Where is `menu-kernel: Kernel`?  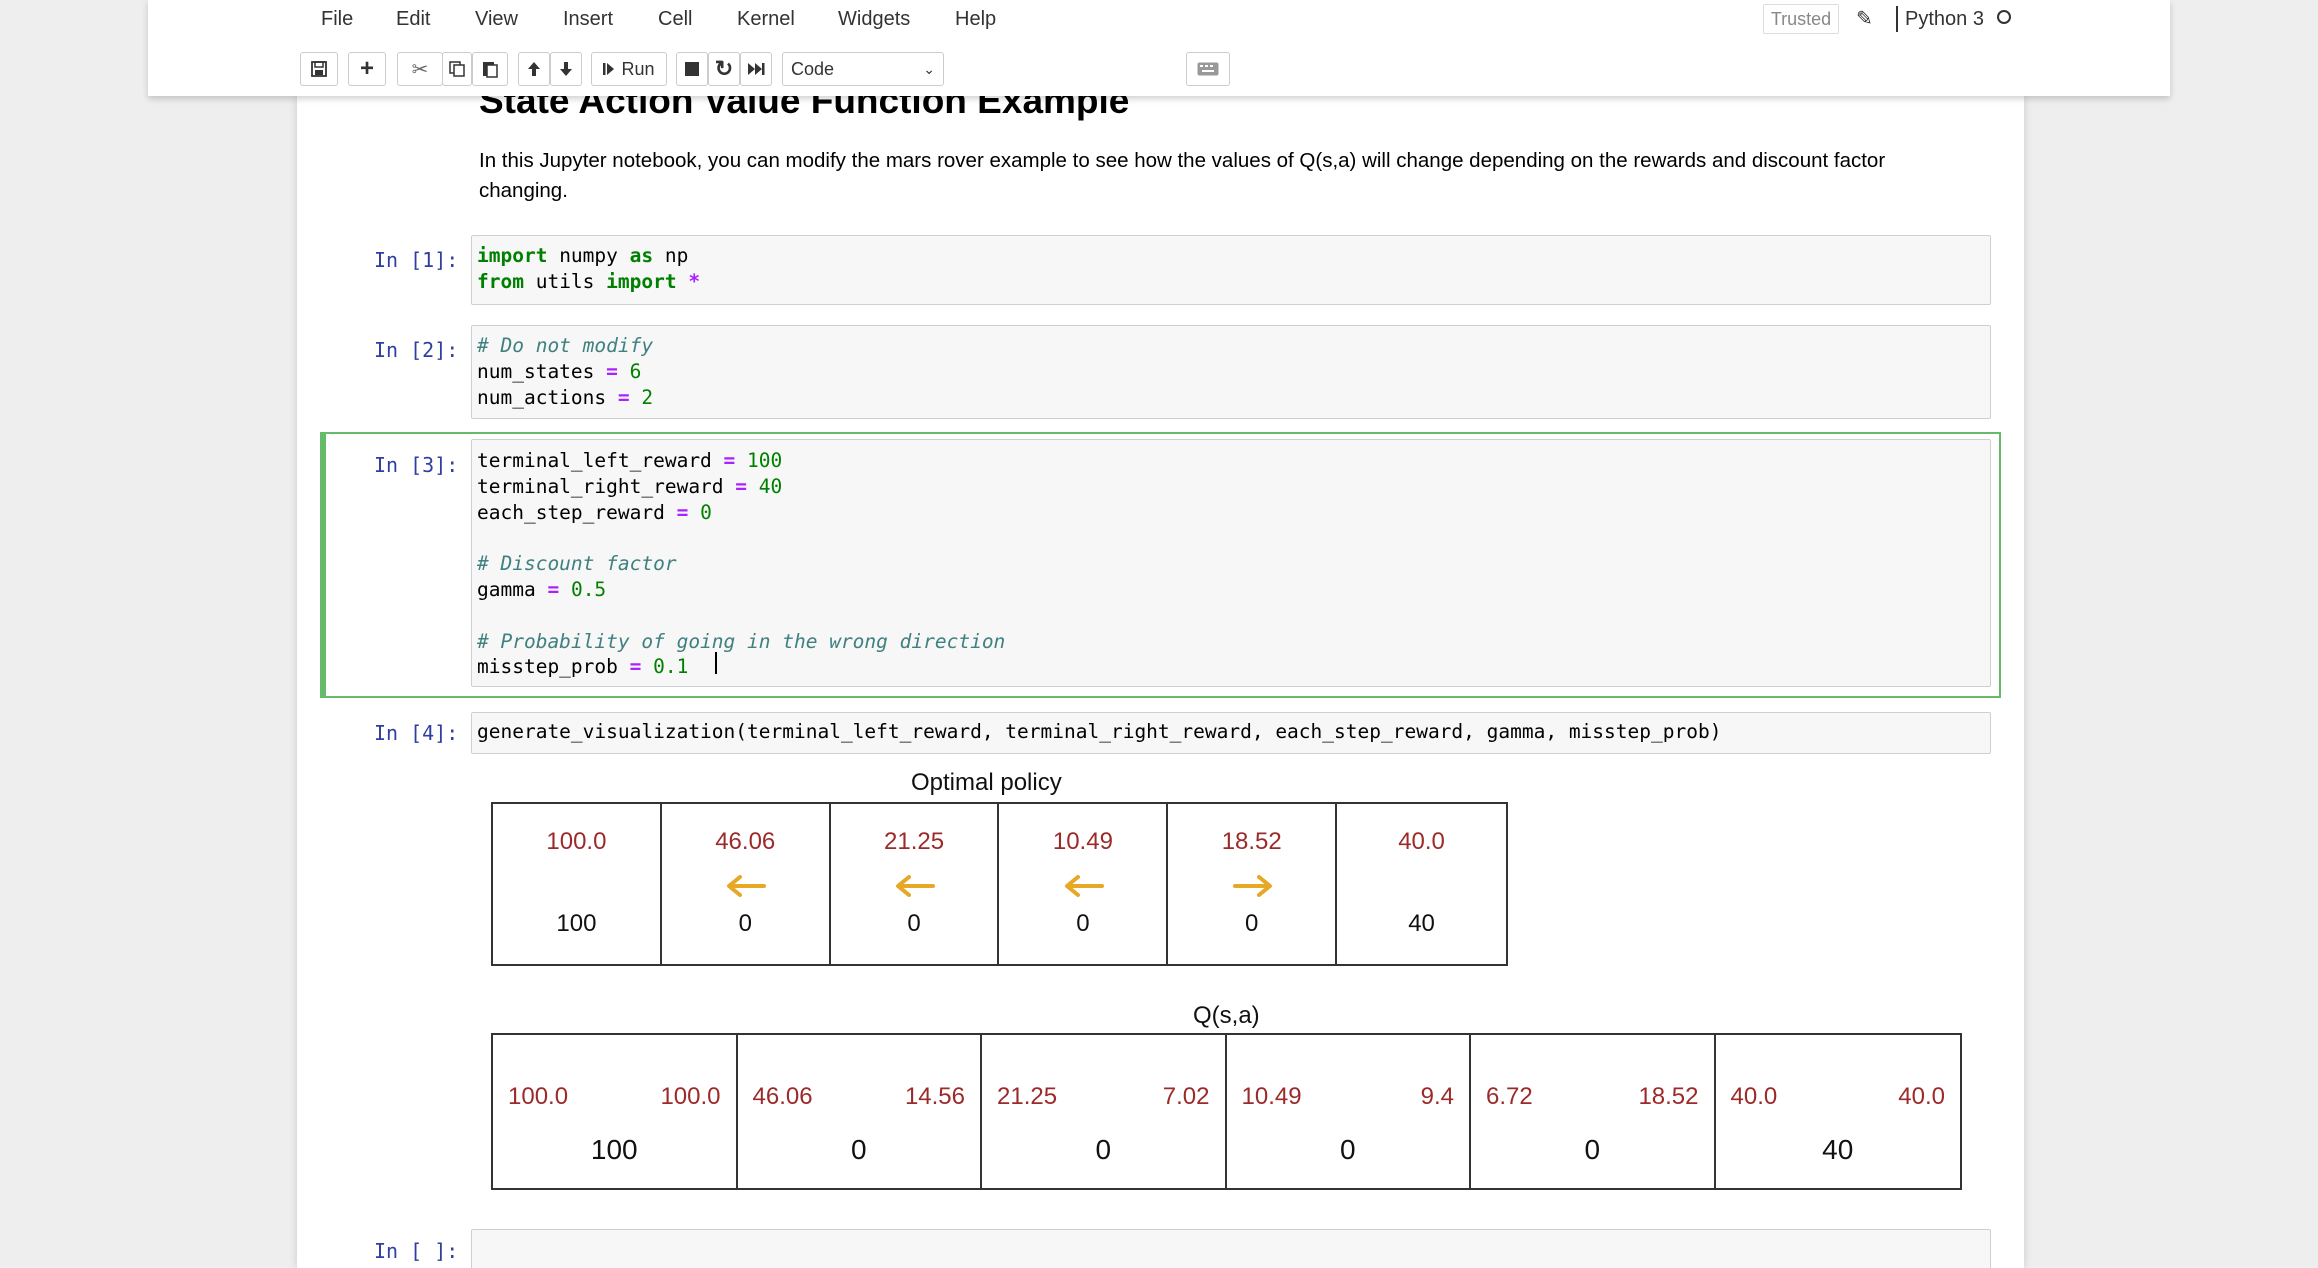 menu-kernel: Kernel is located at coordinates (766, 19).